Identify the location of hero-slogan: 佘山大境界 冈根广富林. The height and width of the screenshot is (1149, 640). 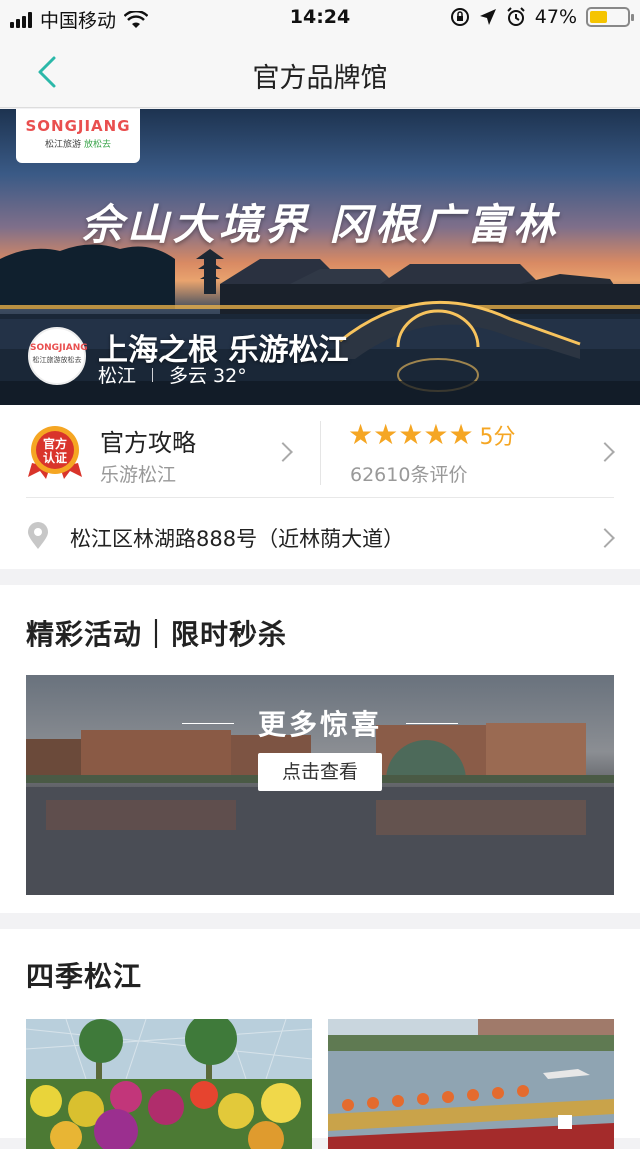
(320, 224).